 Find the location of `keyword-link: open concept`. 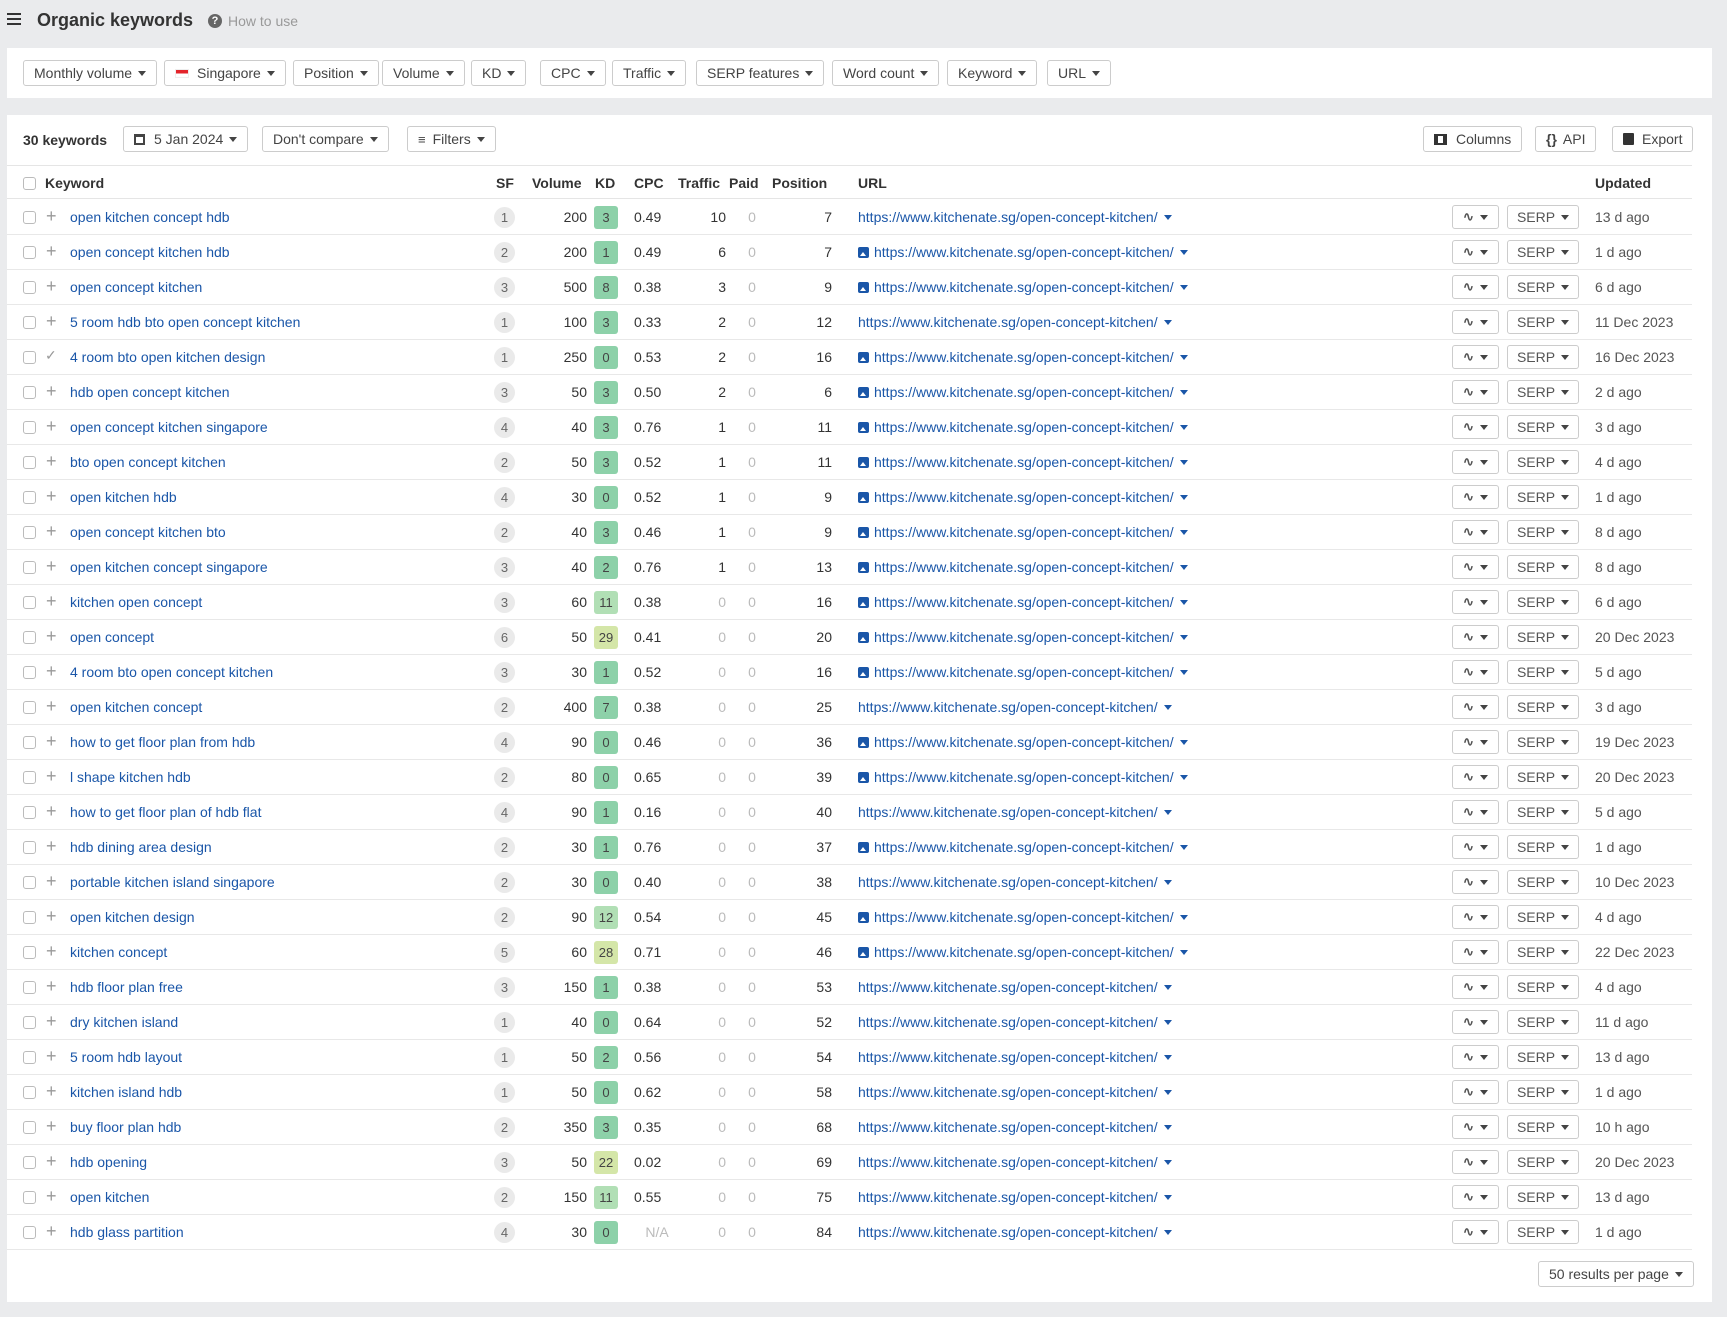

keyword-link: open concept is located at coordinates (112, 637).